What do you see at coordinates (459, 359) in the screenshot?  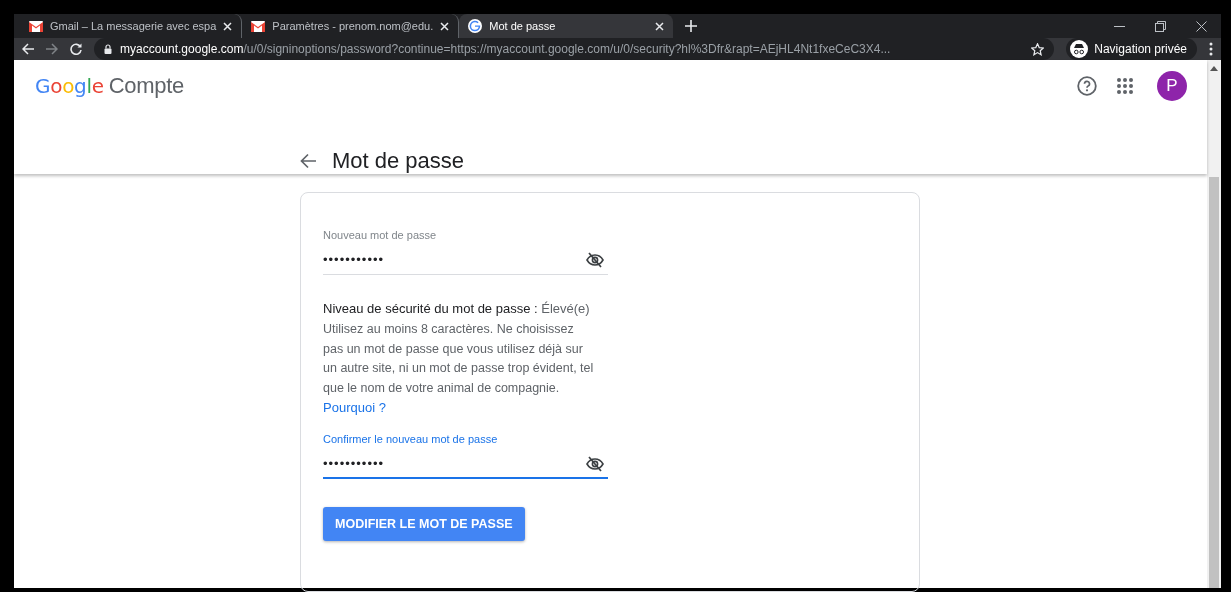 I see `password-hint: Utilisez au moins 8 caractères. Ne choisissez pas un mot de passe que vous utilisez déjà sur un autre site, ni un mot de passe trop évident, tel que le nom de votre animal de compagnie.` at bounding box center [459, 359].